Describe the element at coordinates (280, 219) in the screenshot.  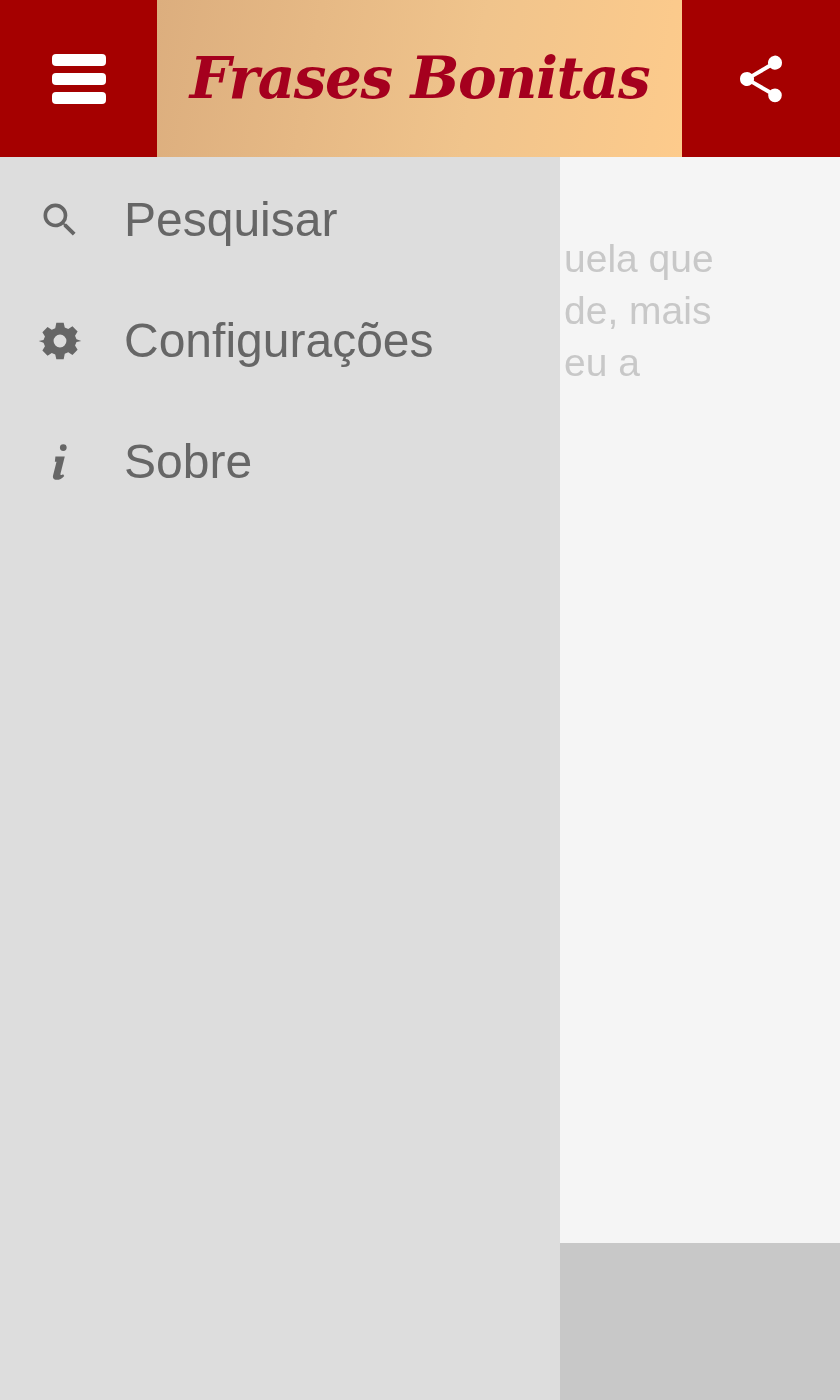
I see `drawer-item: Pesquisar` at that location.